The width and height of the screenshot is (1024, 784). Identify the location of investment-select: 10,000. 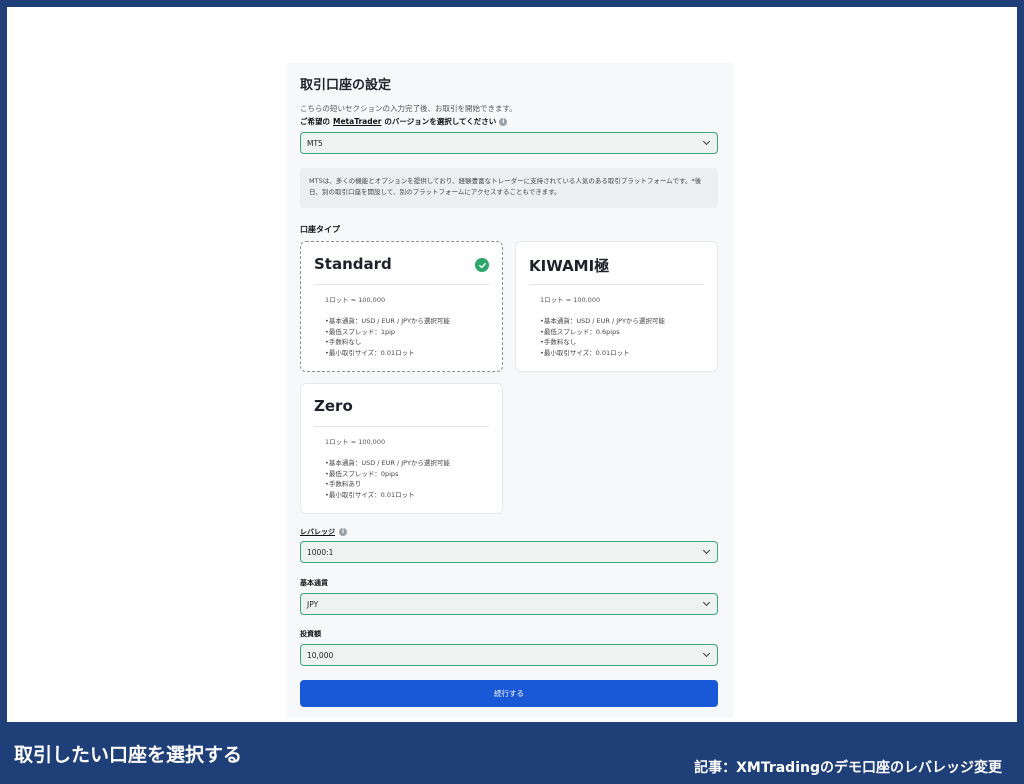
(509, 655).